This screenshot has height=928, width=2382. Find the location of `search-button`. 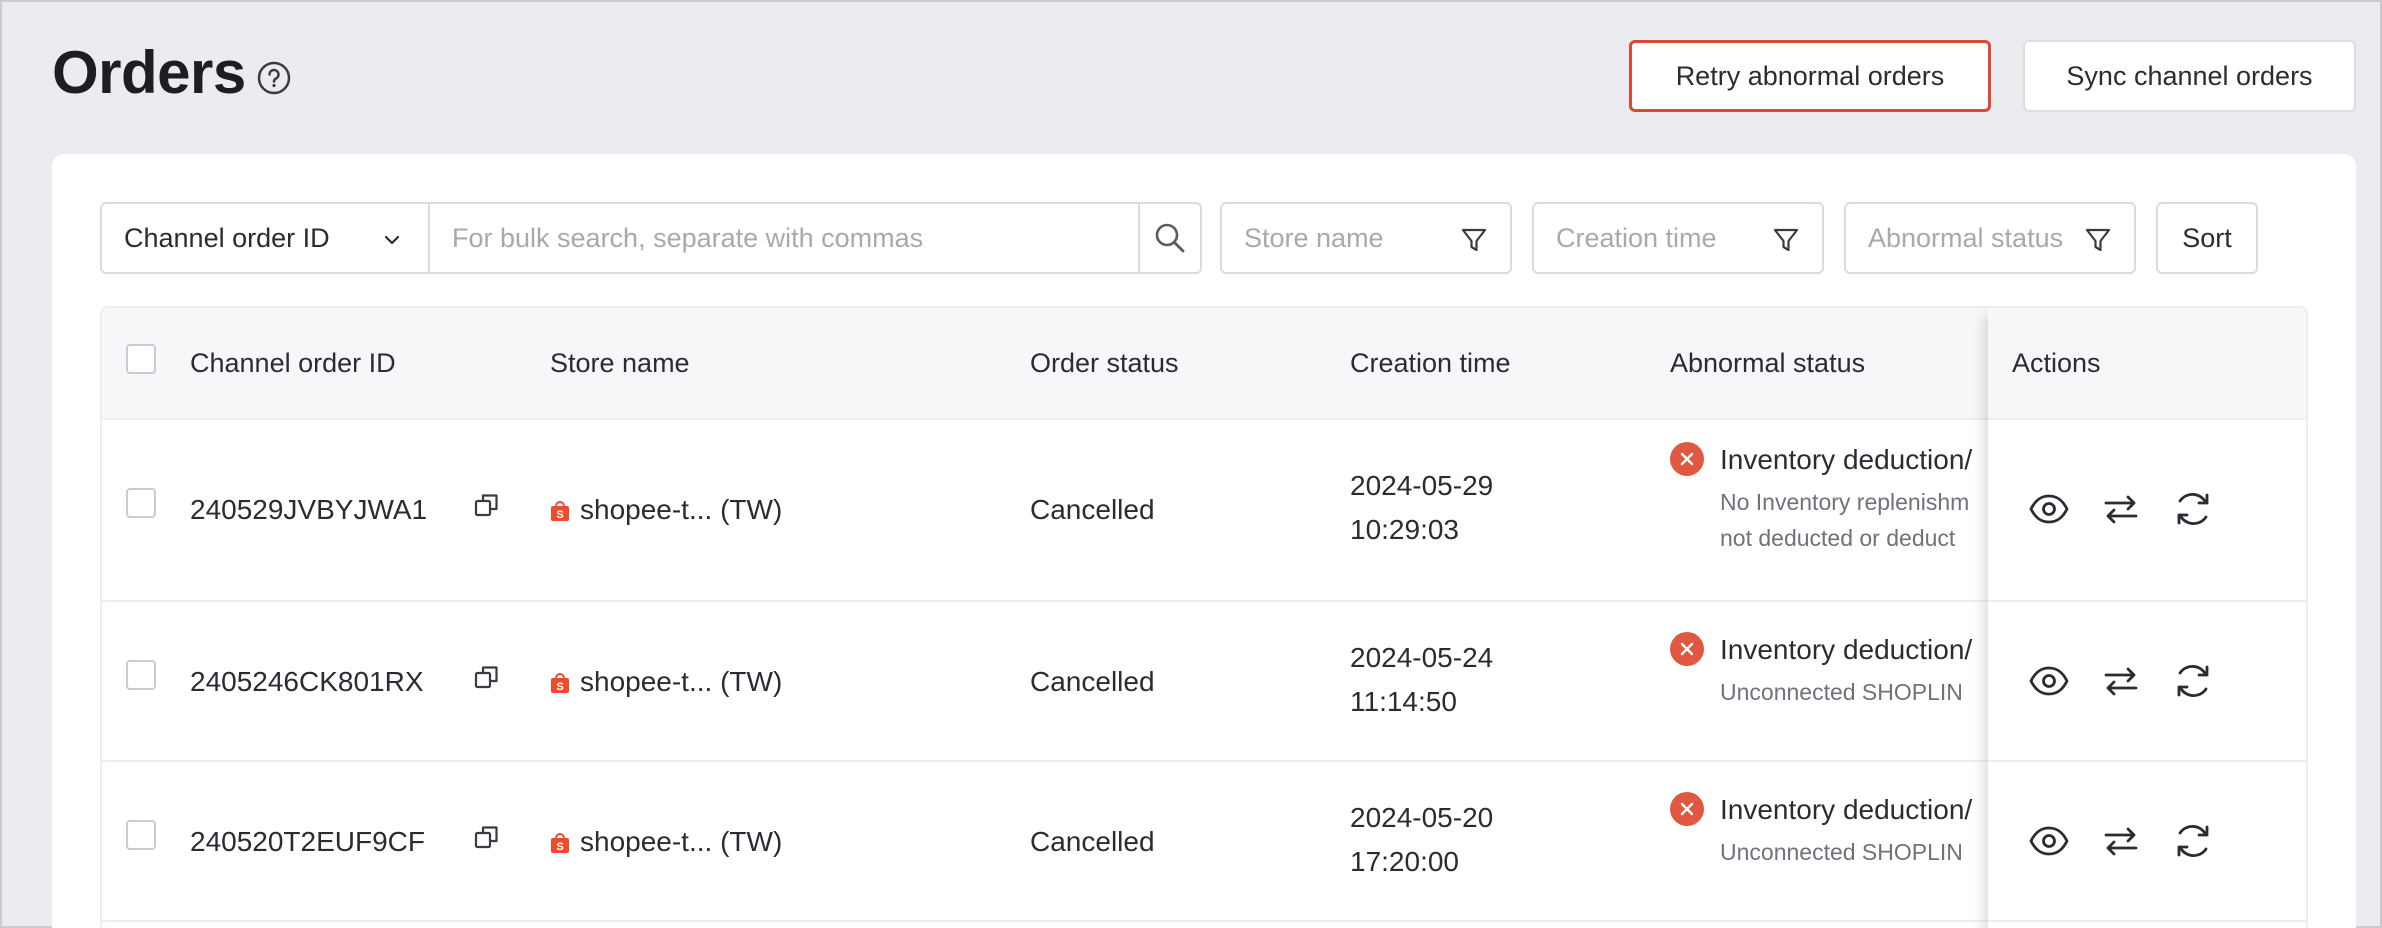

search-button is located at coordinates (1169, 238).